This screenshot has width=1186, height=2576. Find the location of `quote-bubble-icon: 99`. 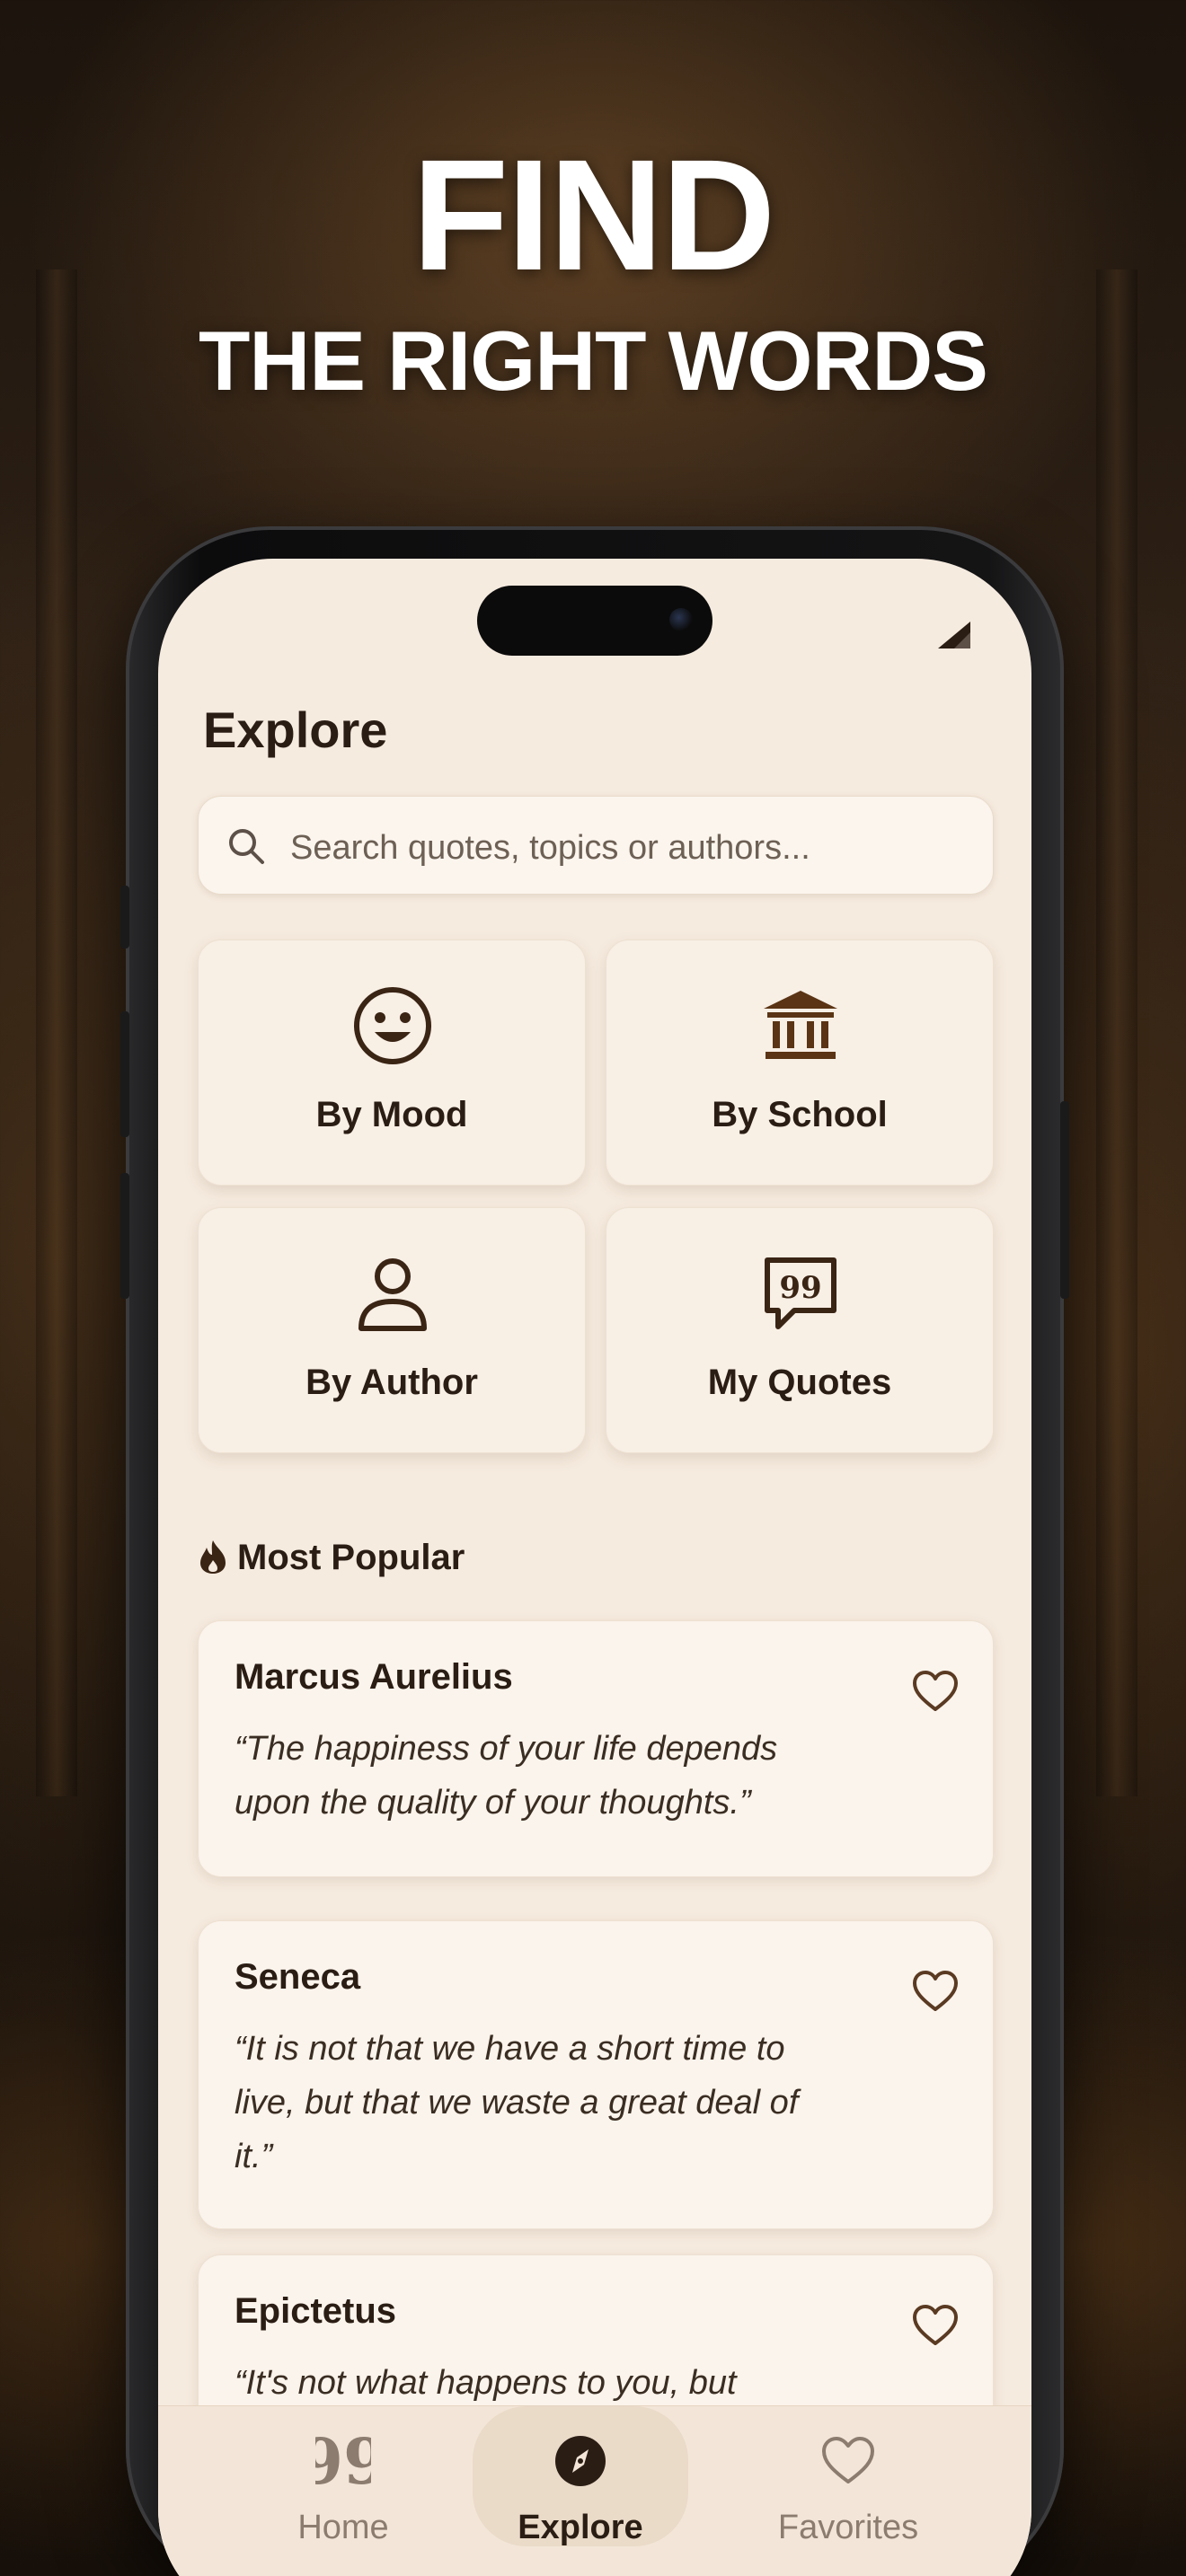

quote-bubble-icon: 99 is located at coordinates (800, 1293).